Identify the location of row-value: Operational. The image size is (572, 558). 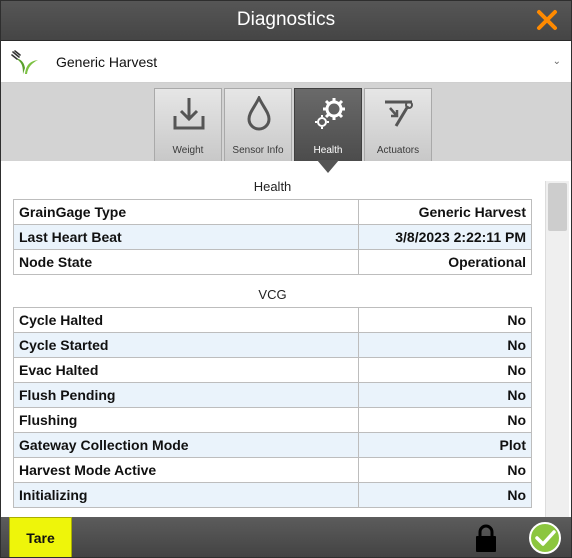
(445, 262).